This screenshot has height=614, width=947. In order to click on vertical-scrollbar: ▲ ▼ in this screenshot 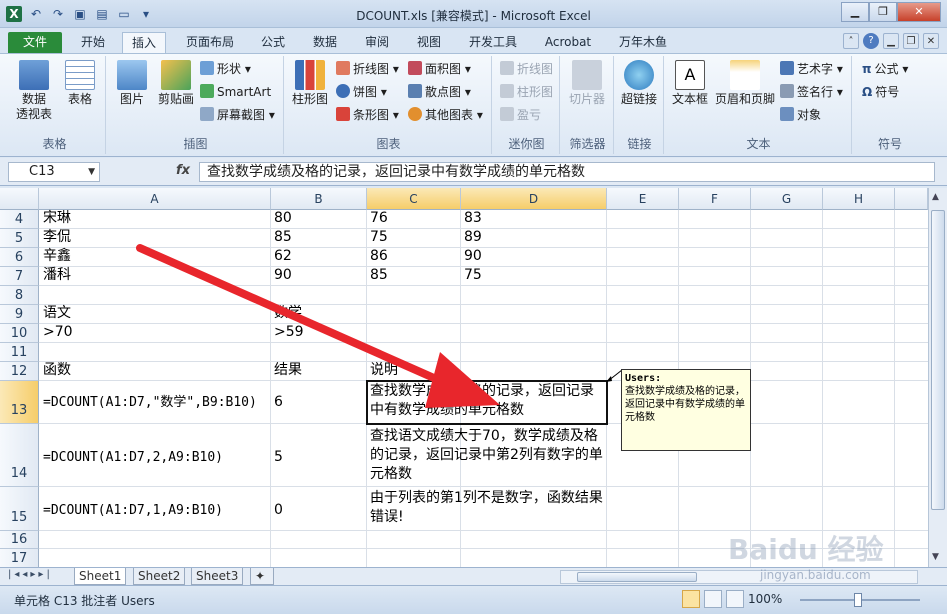, I will do `click(937, 378)`.